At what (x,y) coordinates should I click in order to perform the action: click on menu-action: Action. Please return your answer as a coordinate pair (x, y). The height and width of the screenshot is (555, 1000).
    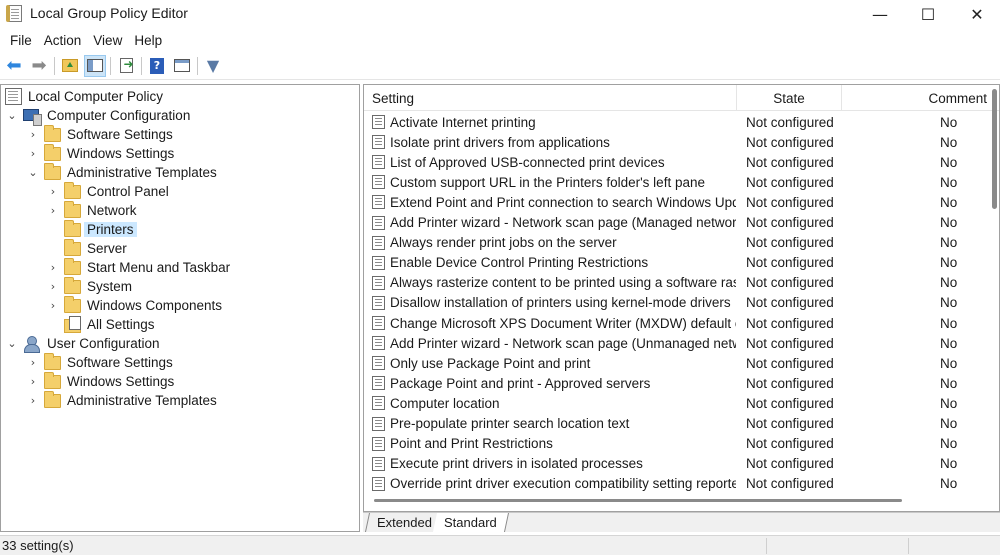
    Looking at the image, I should click on (63, 40).